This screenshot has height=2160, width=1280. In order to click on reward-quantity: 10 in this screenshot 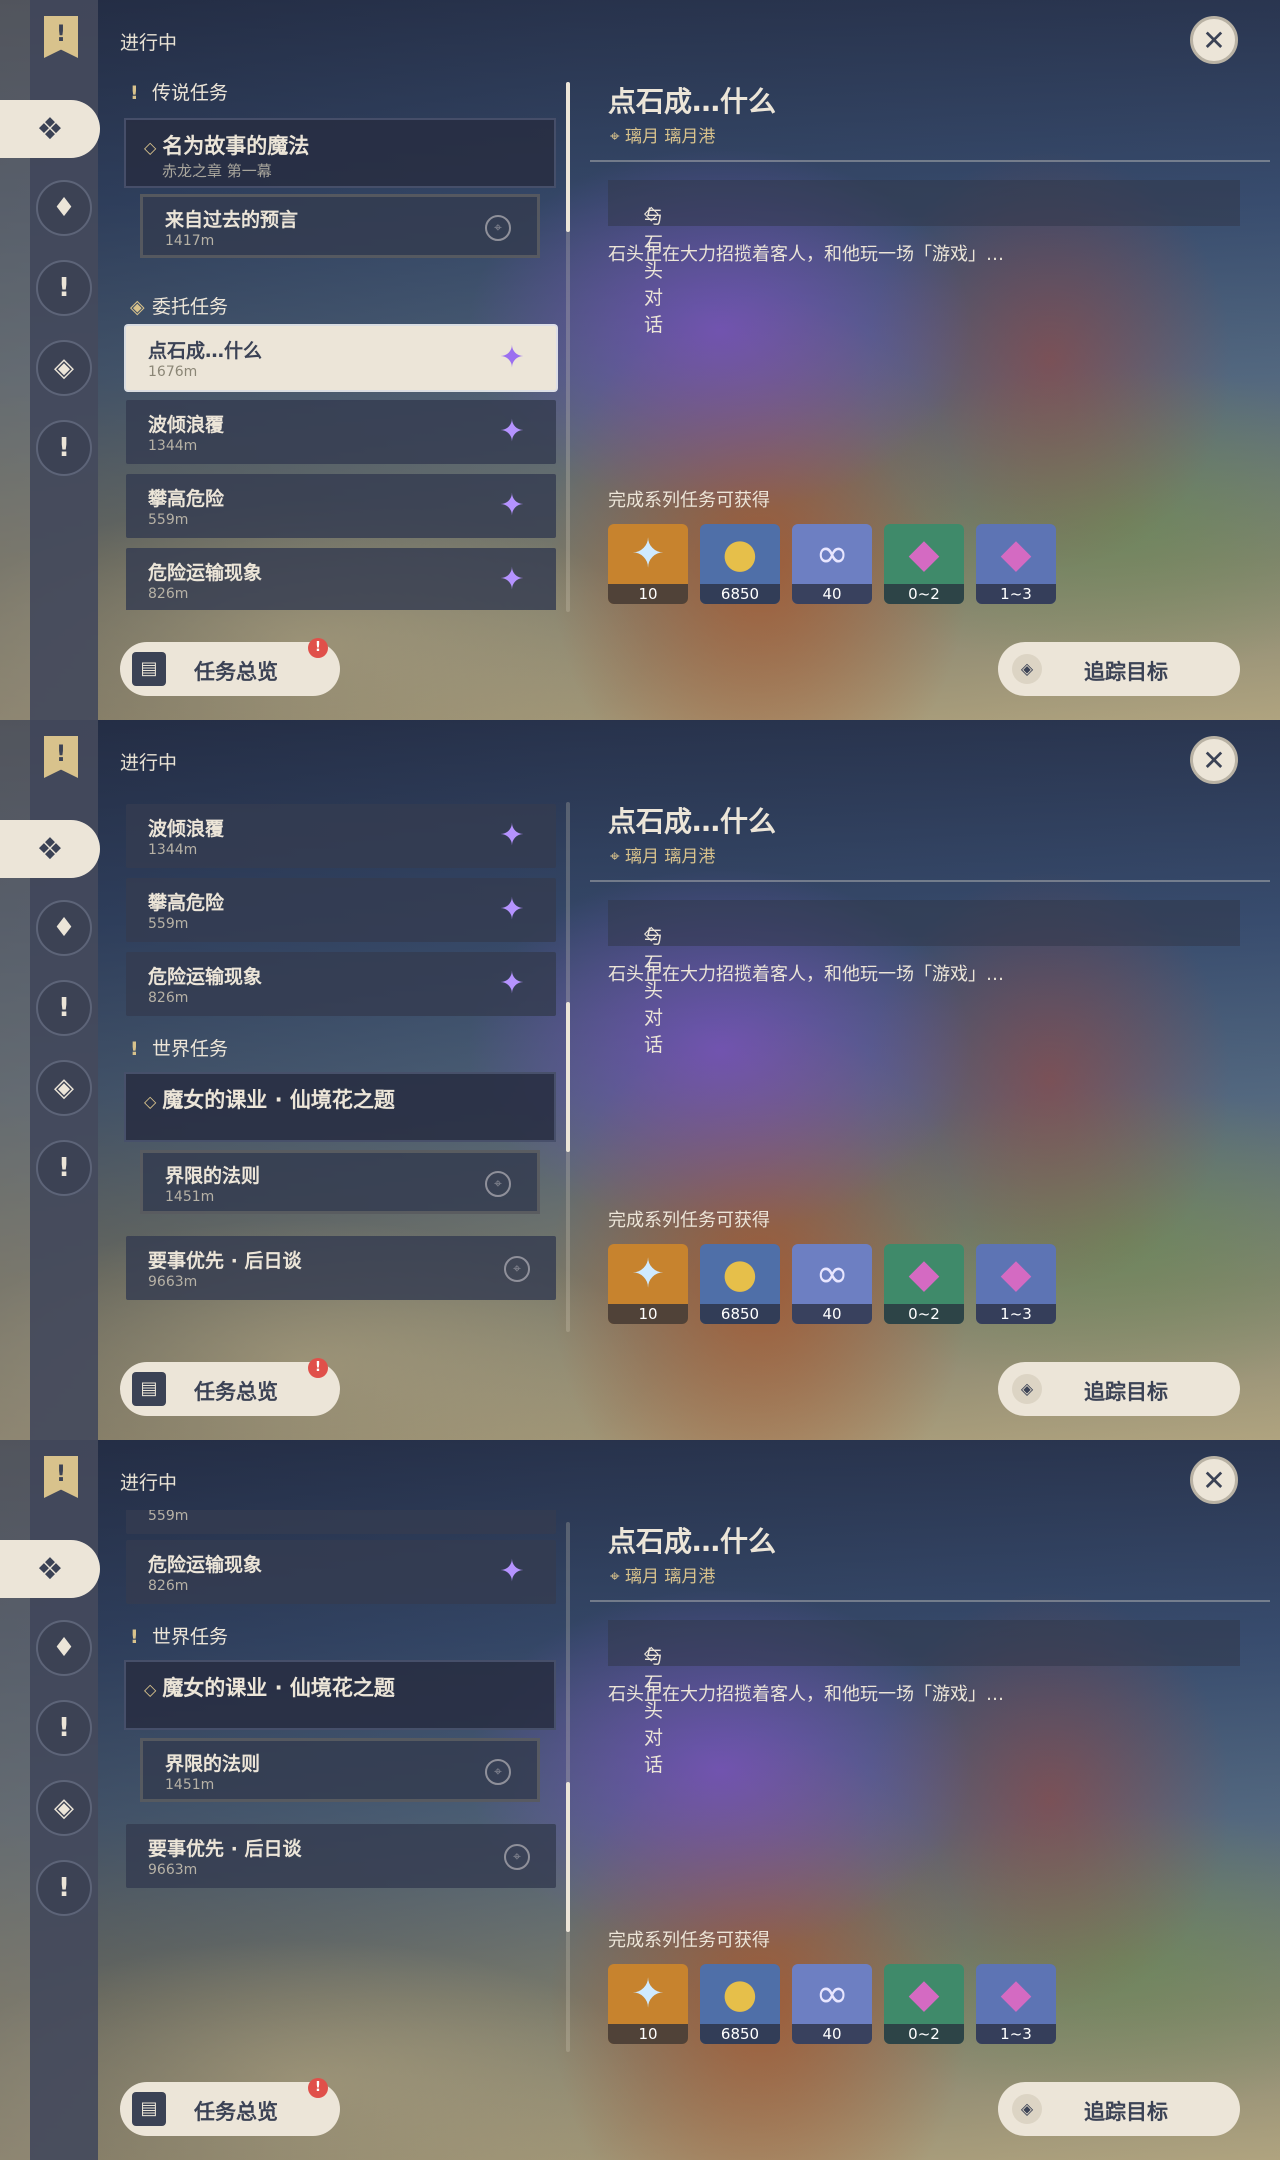, I will do `click(648, 594)`.